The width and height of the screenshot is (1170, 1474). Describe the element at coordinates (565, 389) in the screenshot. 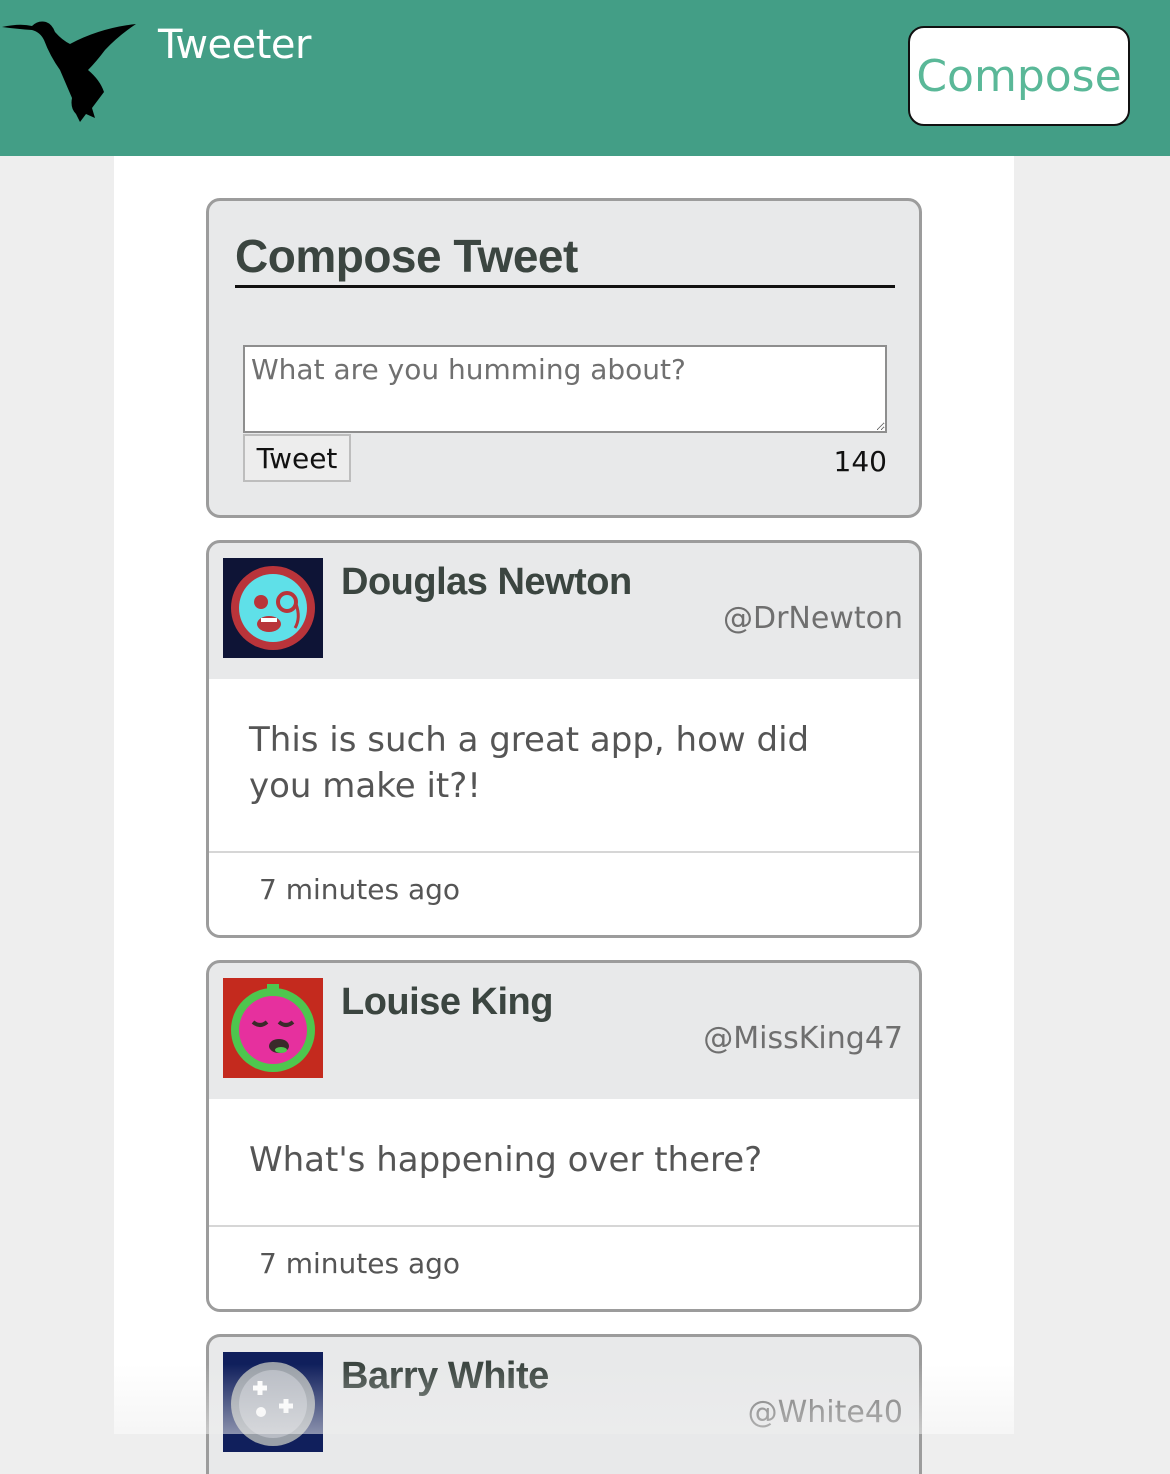

I see `tweet-input` at that location.